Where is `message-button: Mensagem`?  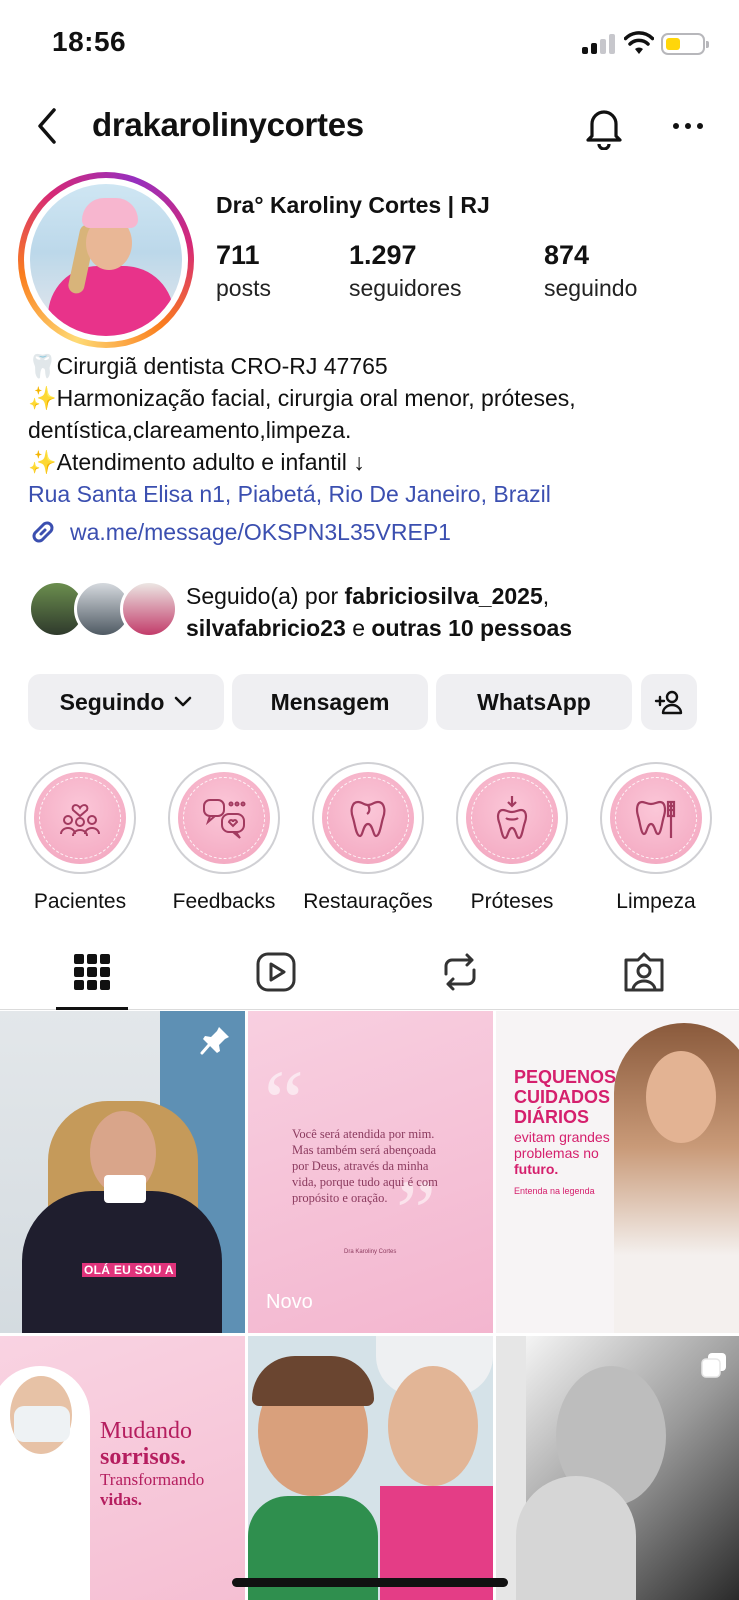 message-button: Mensagem is located at coordinates (330, 702).